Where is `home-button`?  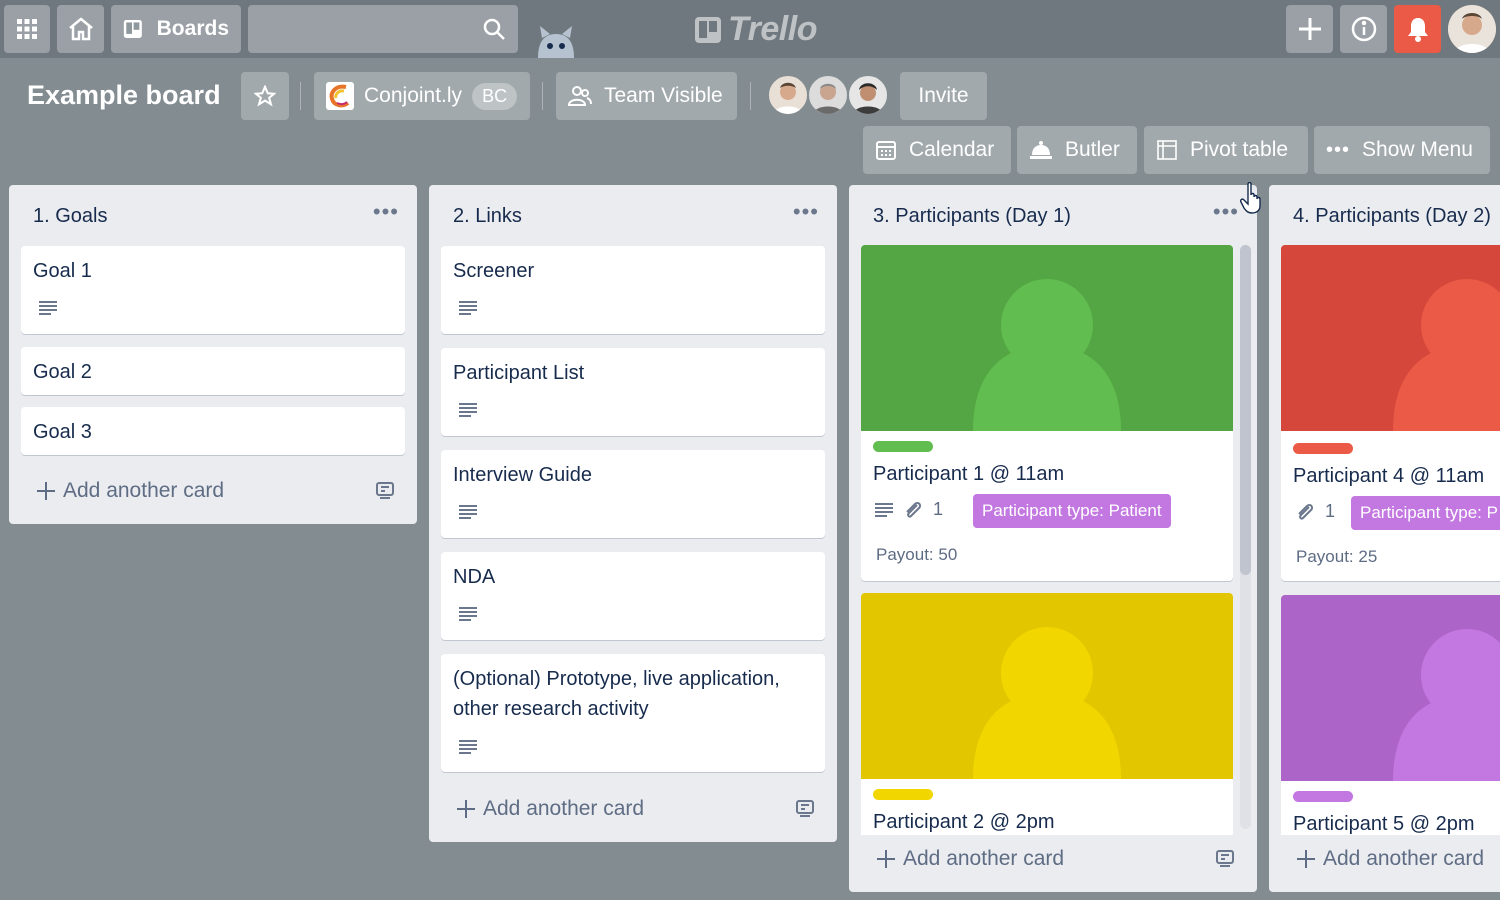 home-button is located at coordinates (80, 29).